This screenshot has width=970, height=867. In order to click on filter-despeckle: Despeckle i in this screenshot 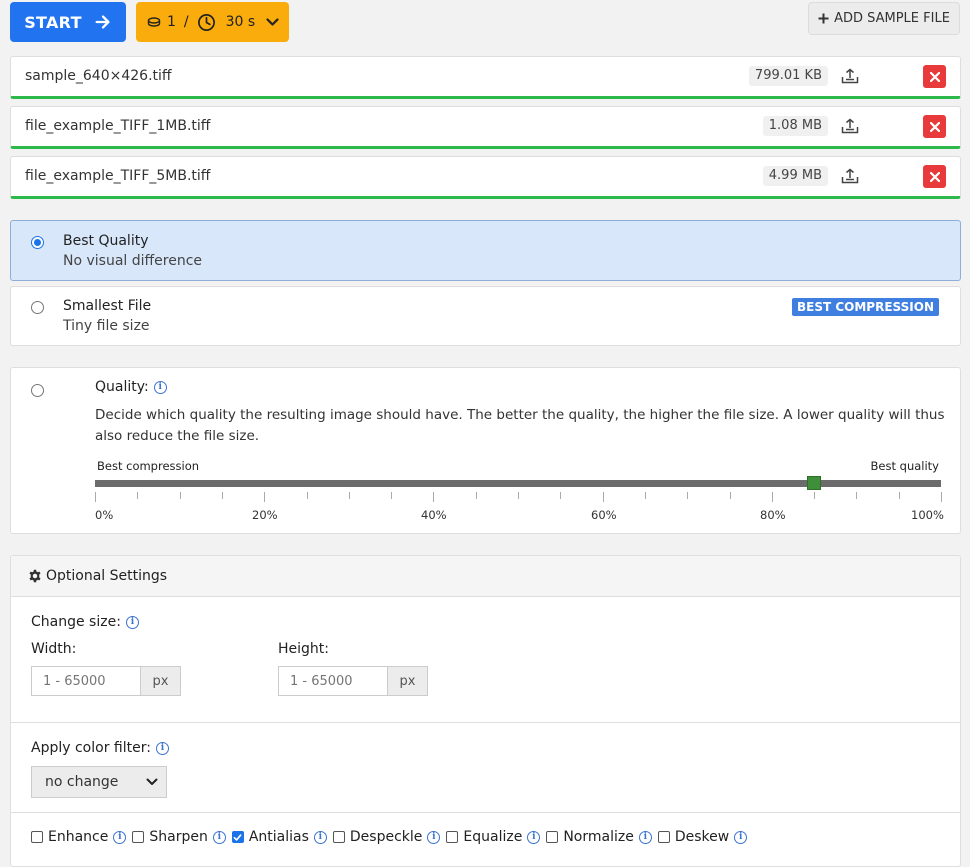, I will do `click(386, 837)`.